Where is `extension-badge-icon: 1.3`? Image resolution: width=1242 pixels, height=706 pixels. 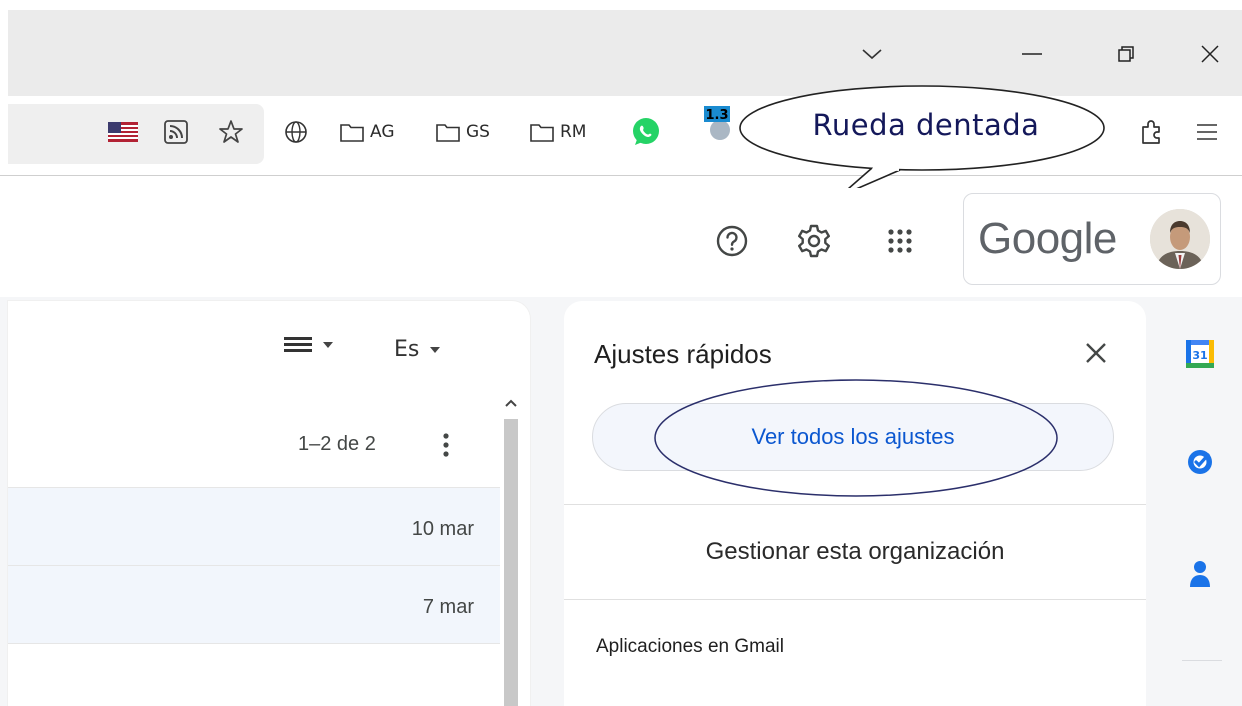 extension-badge-icon: 1.3 is located at coordinates (720, 123).